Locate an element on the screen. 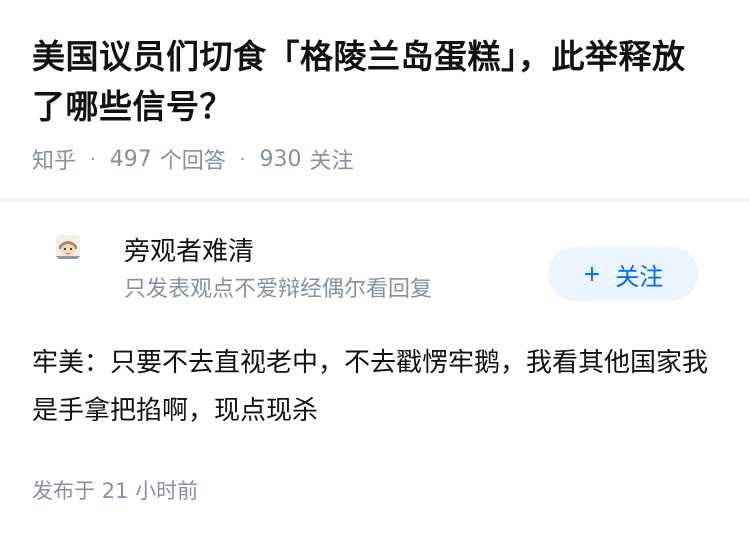  publish-time: 发布于 21 小时前 is located at coordinates (375, 490).